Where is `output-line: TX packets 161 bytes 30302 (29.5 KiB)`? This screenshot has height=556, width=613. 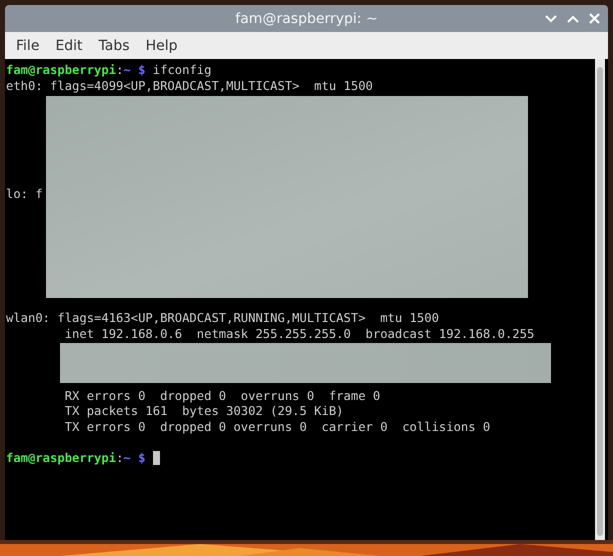 output-line: TX packets 161 bytes 30302 (29.5 KiB) is located at coordinates (204, 411).